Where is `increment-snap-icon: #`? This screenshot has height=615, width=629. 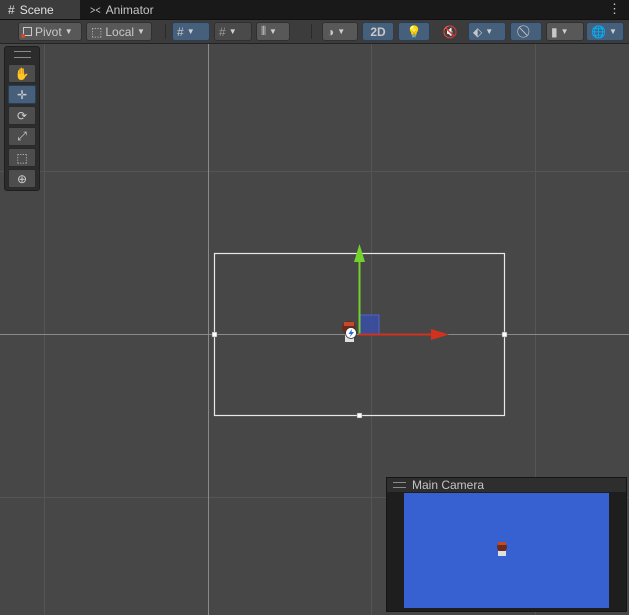 increment-snap-icon: # is located at coordinates (222, 31).